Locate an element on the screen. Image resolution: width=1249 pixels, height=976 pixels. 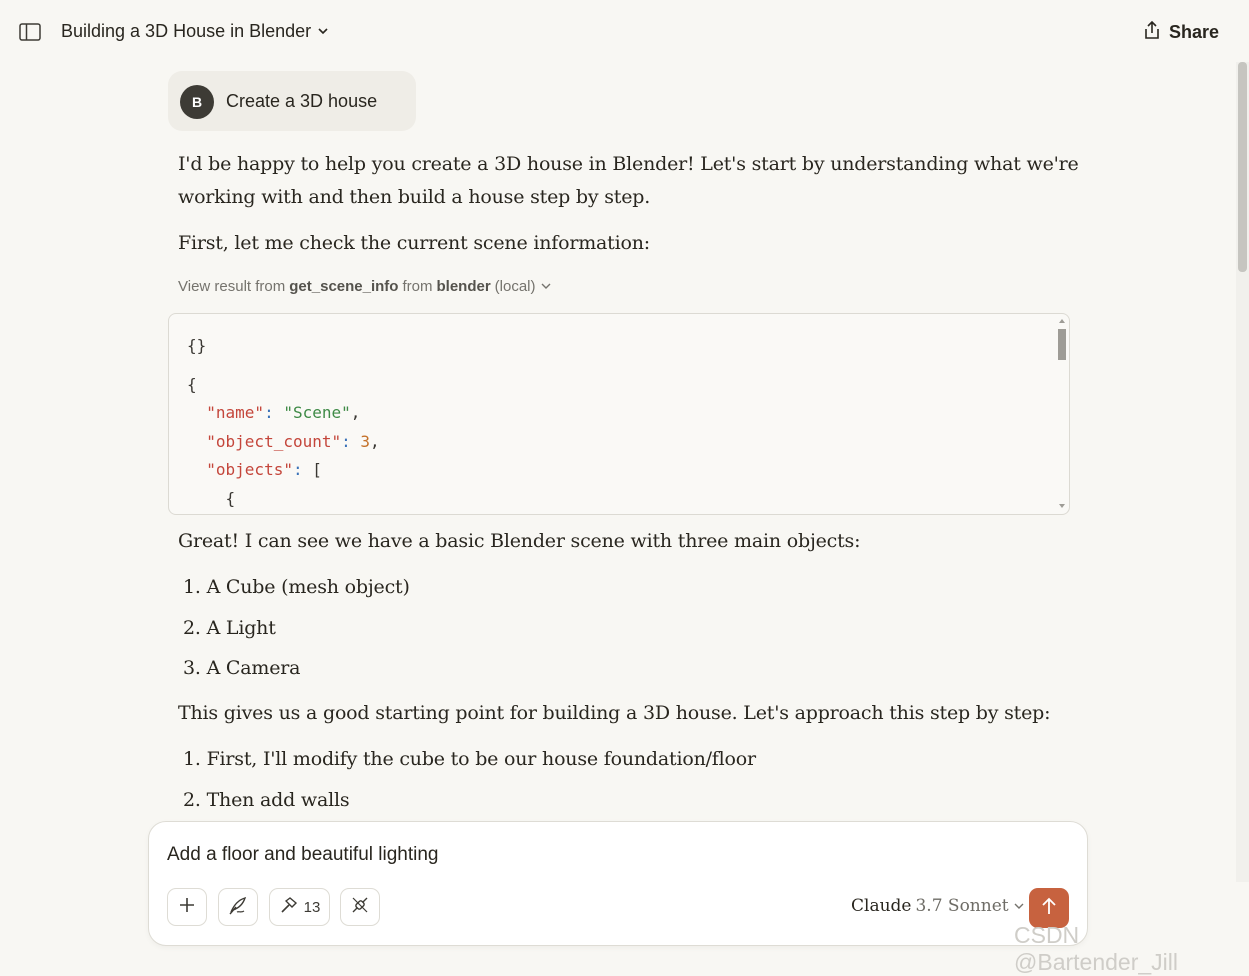
tool-from: from is located at coordinates (417, 286).